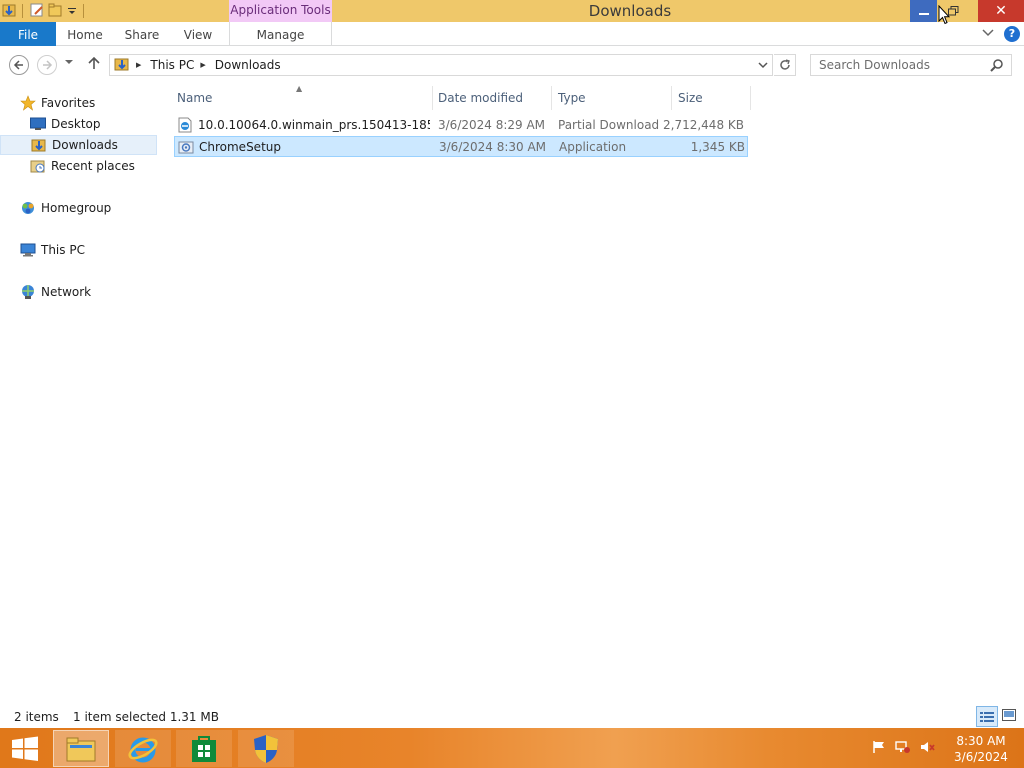  I want to click on file-date: 3/6/2024 8:30 AM, so click(493, 147).